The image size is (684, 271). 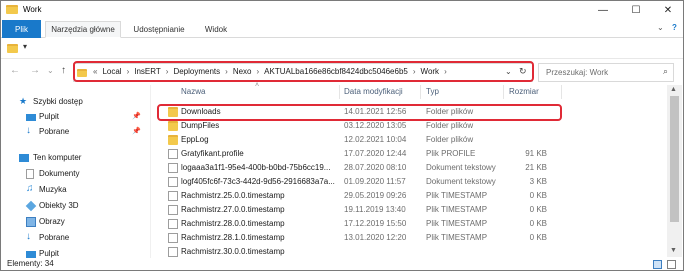 I want to click on file-name: Gratyfikant.profile, so click(x=212, y=153).